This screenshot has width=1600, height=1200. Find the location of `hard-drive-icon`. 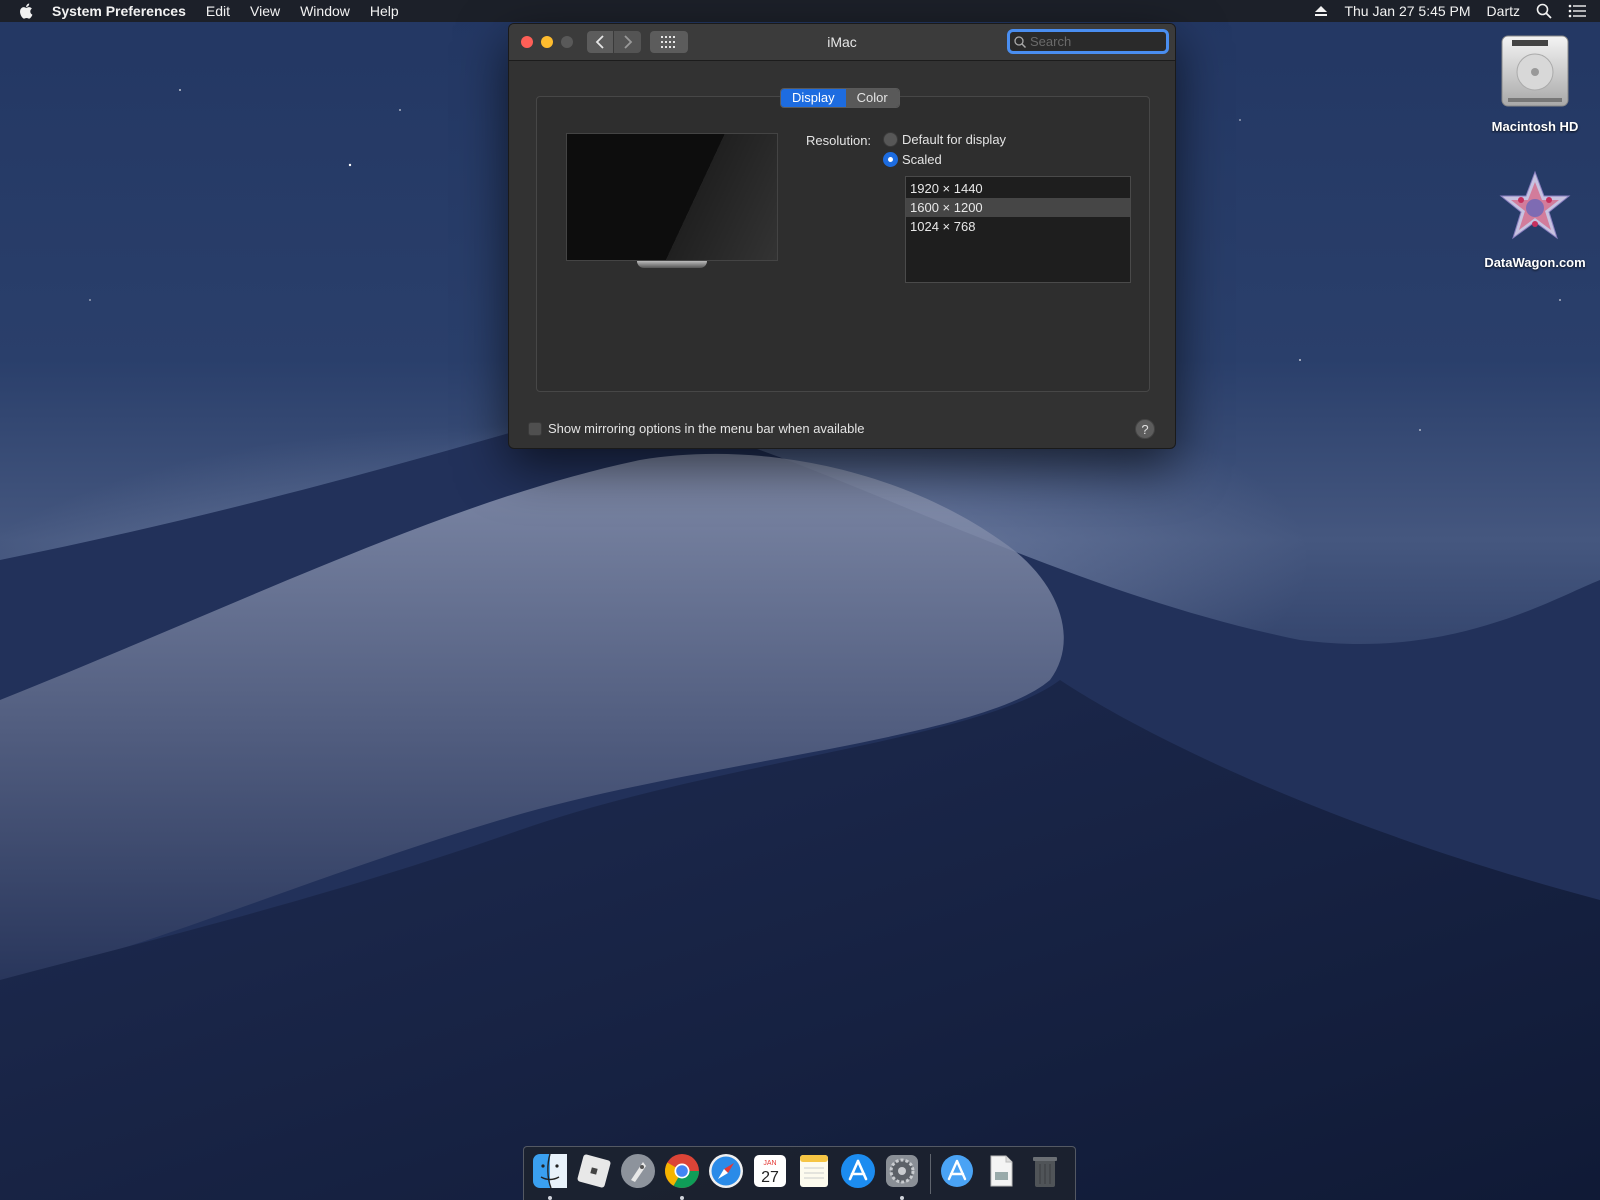

hard-drive-icon is located at coordinates (1535, 71).